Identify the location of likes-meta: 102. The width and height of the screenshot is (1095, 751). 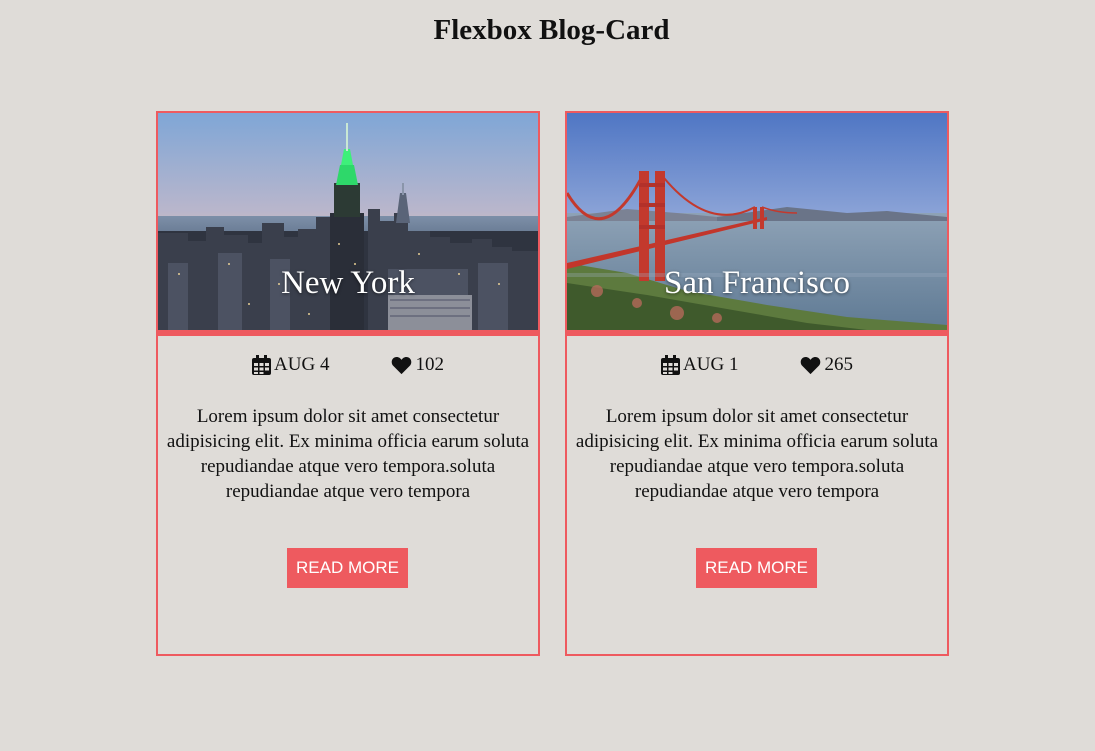
(417, 365).